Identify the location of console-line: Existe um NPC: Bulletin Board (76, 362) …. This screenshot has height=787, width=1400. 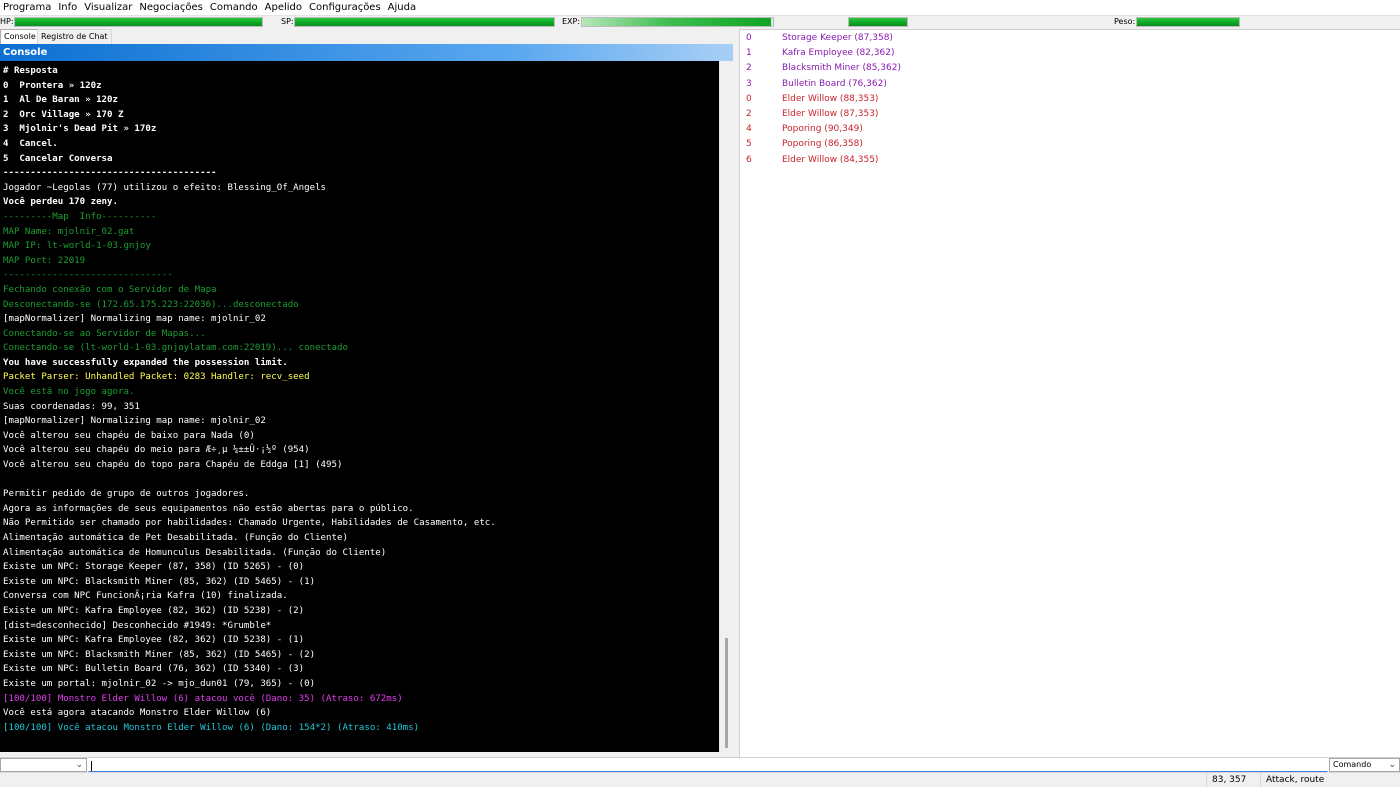
(154, 669).